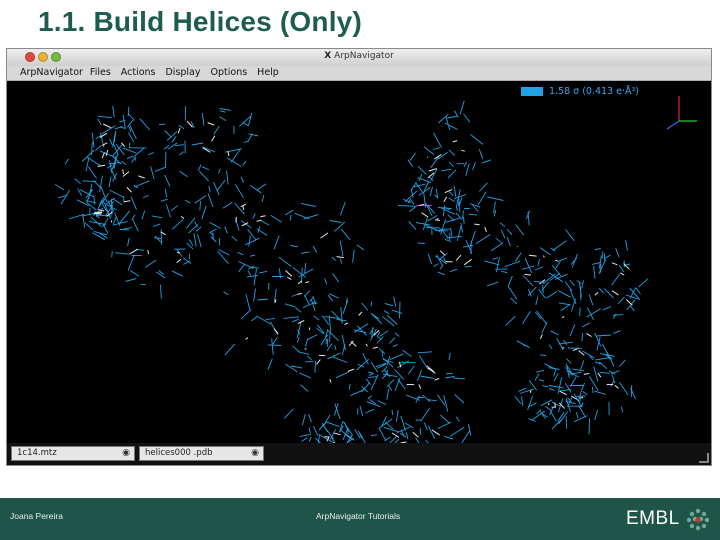 The image size is (720, 540). What do you see at coordinates (100, 73) in the screenshot?
I see `menu-files: Files` at bounding box center [100, 73].